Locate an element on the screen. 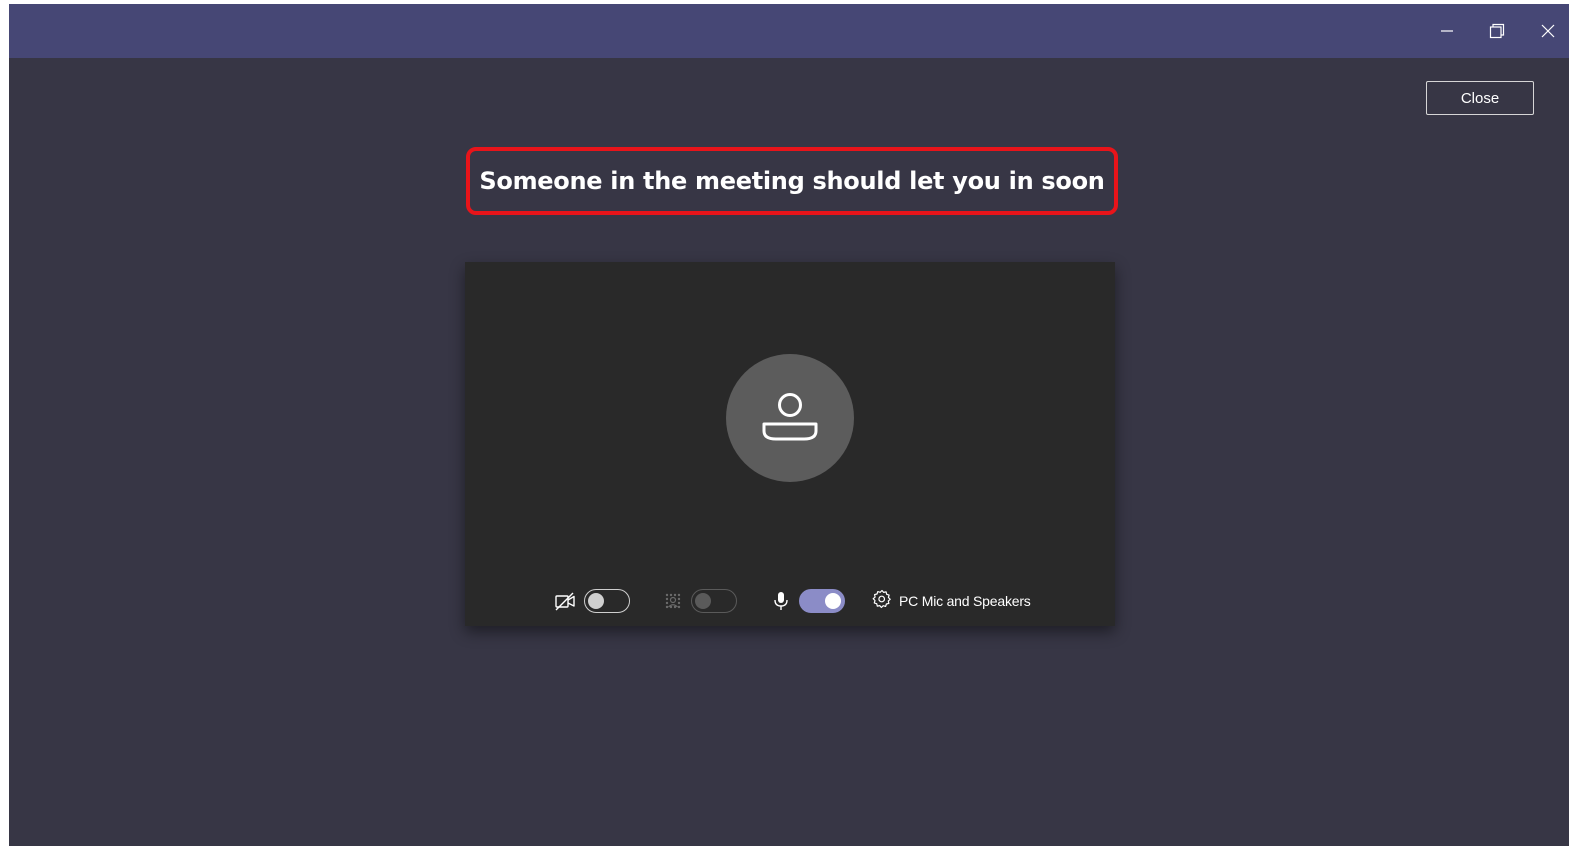  restore-icon is located at coordinates (1497, 31).